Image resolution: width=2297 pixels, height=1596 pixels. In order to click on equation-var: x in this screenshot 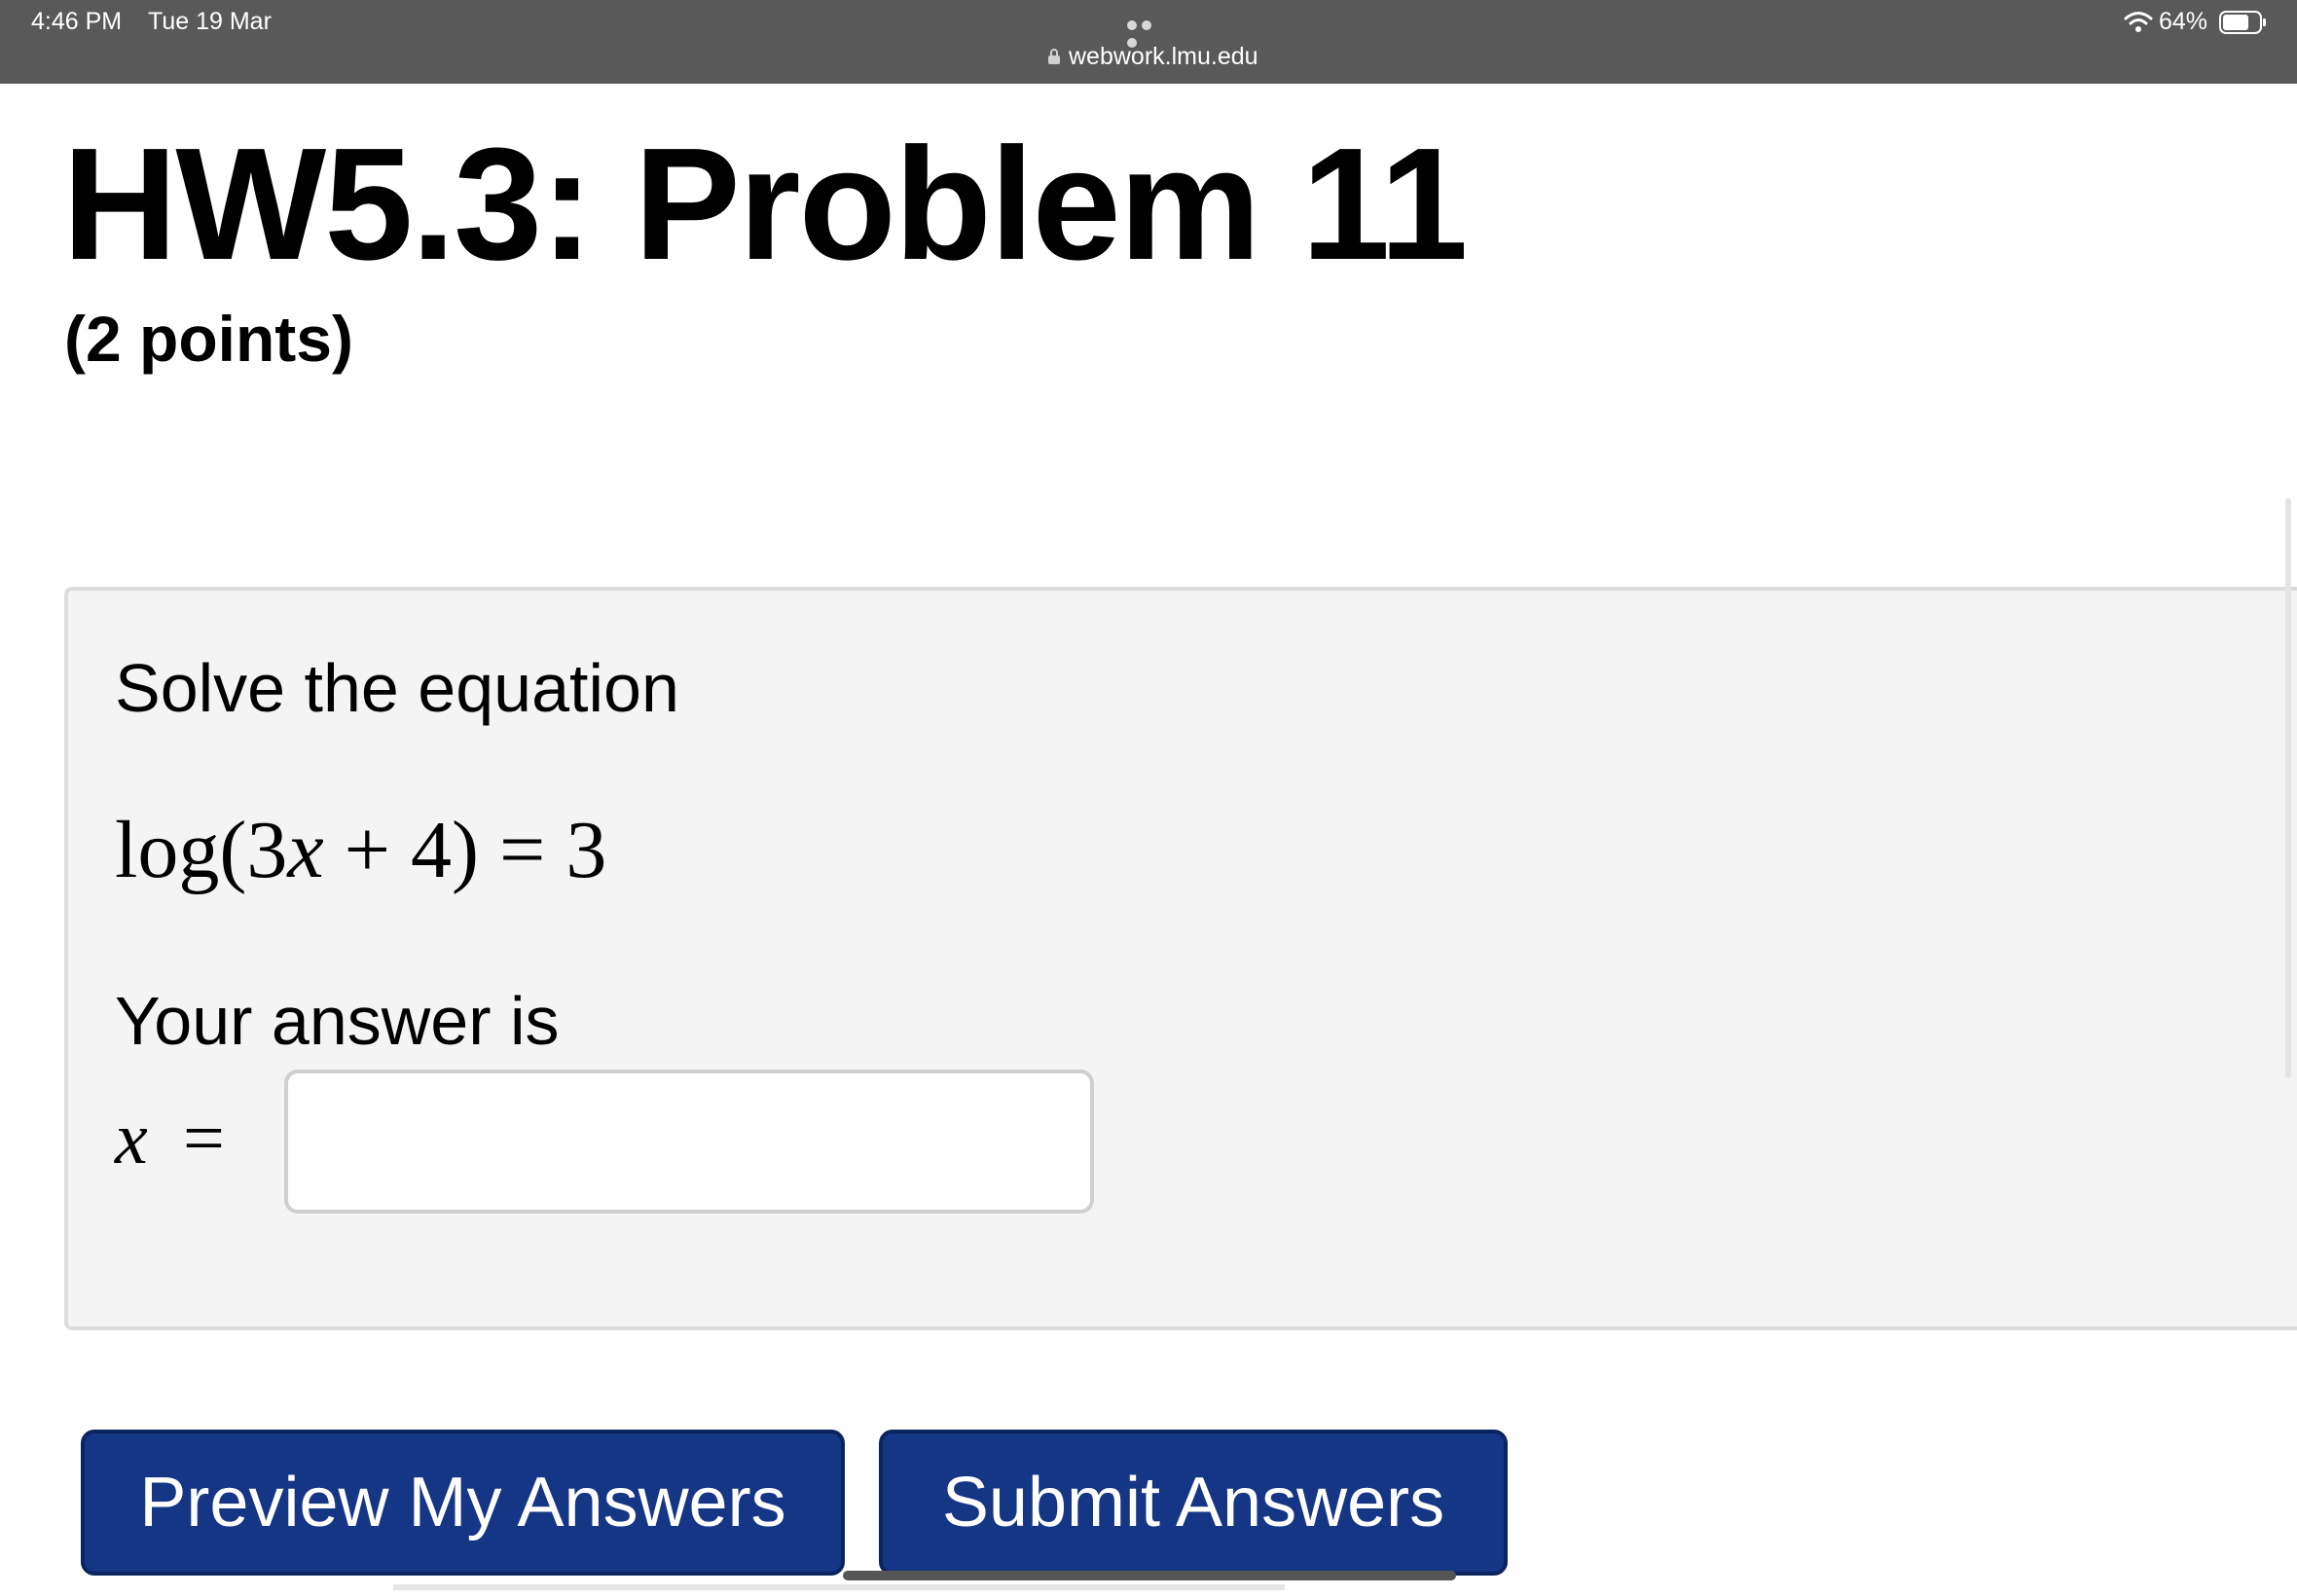, I will do `click(305, 850)`.